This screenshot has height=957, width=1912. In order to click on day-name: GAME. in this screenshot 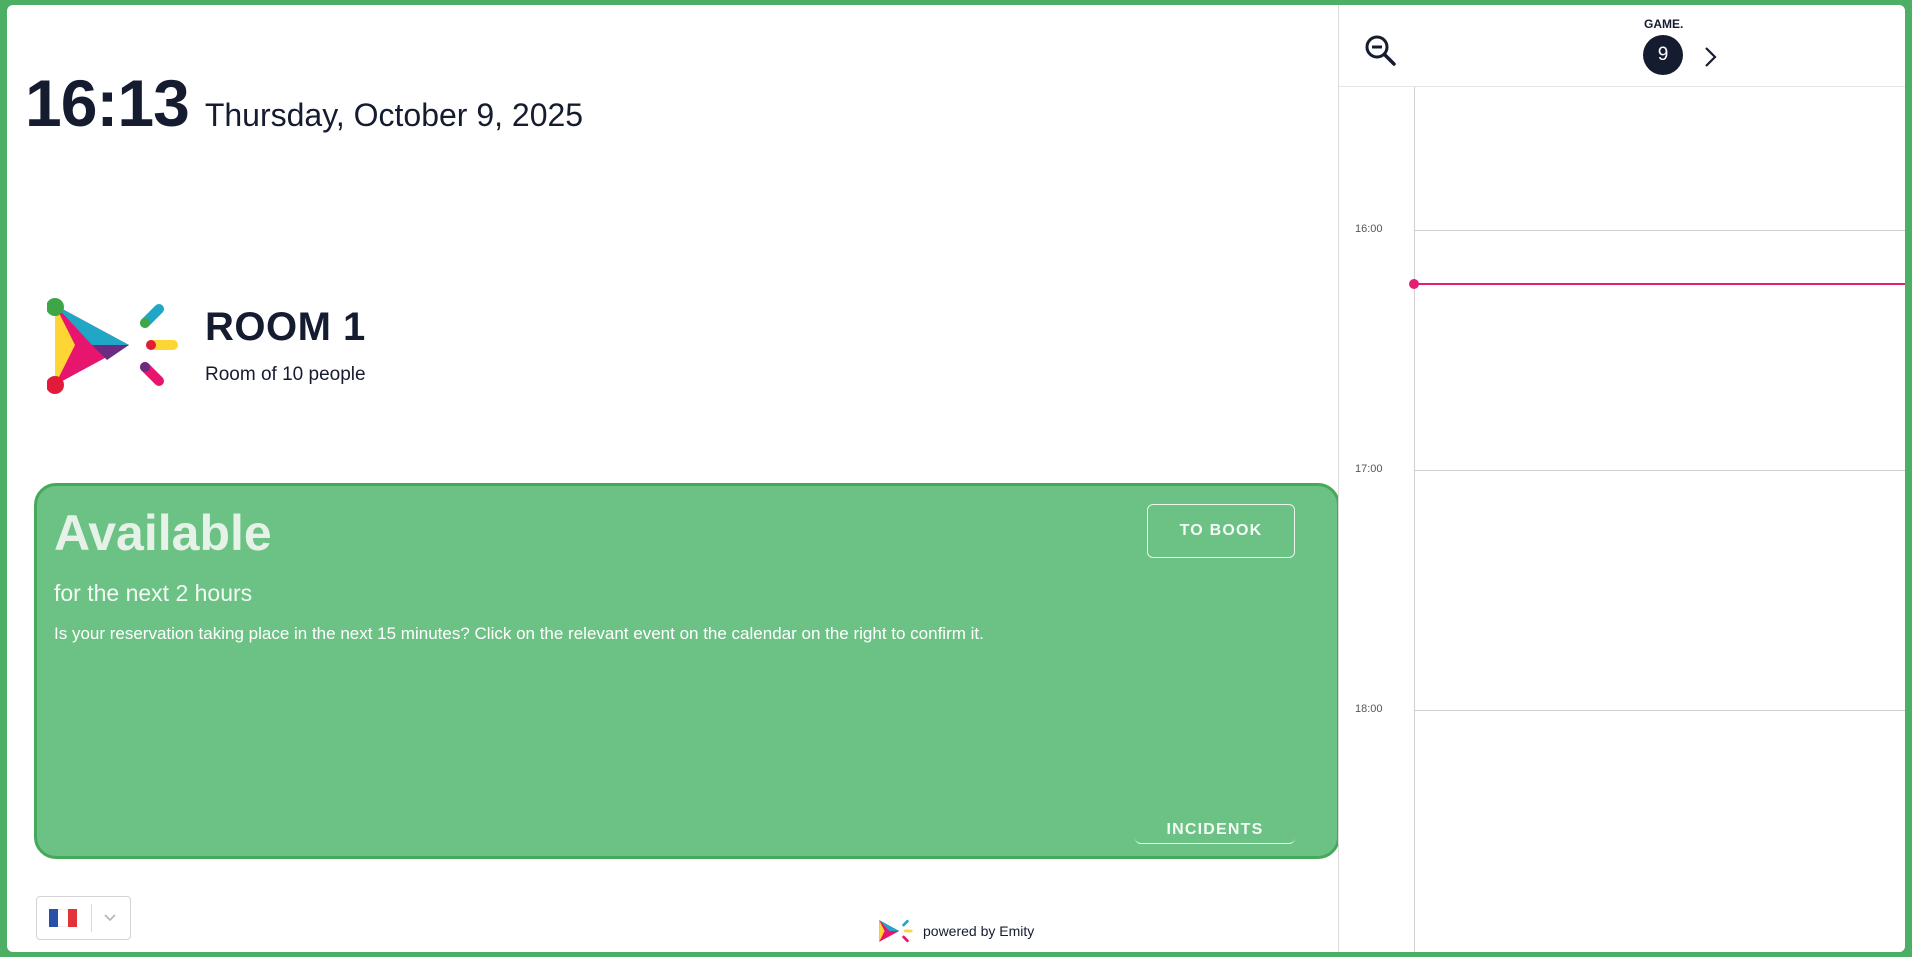, I will do `click(1664, 24)`.